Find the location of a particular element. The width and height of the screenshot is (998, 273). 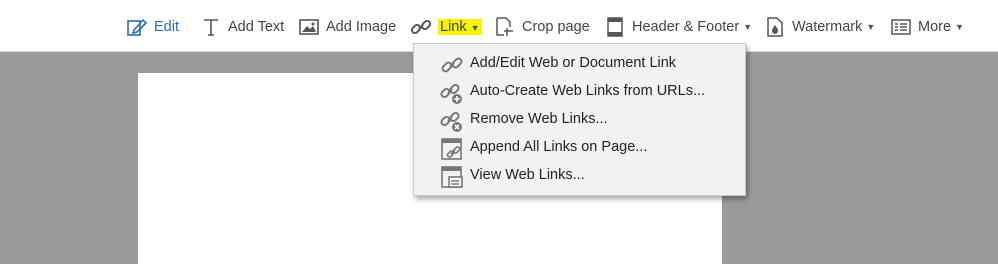

link-label-text: Link is located at coordinates (453, 27).